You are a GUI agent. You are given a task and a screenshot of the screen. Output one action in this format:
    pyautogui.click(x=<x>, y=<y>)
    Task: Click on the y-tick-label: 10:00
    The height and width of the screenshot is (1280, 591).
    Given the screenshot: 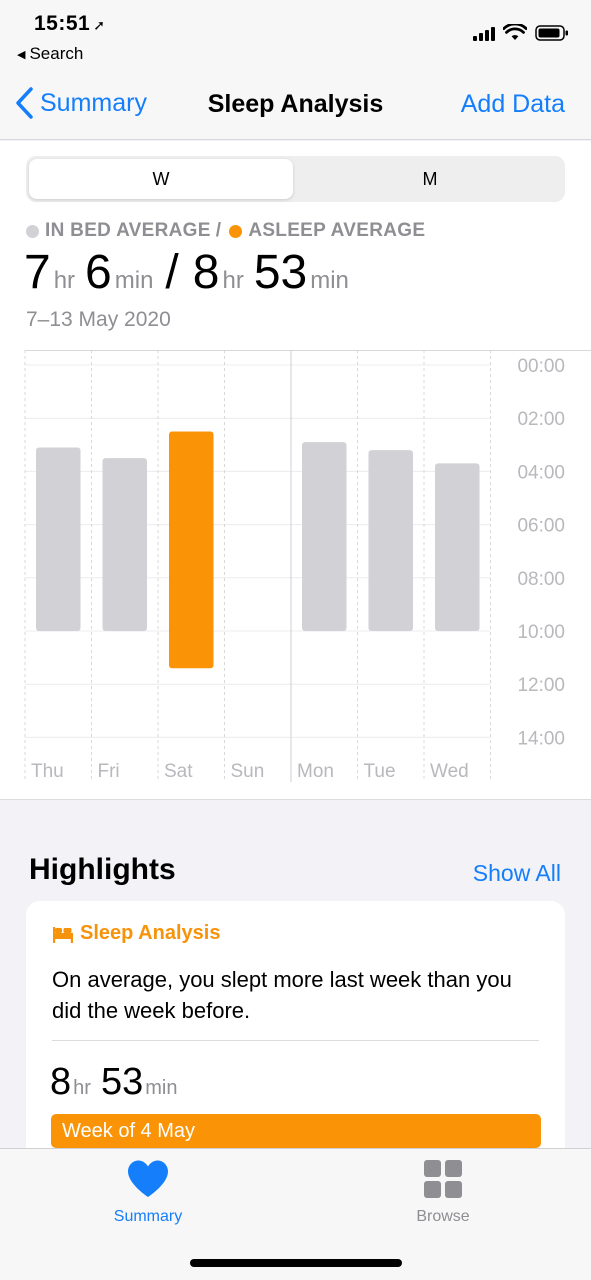 What is the action you would take?
    pyautogui.click(x=541, y=632)
    